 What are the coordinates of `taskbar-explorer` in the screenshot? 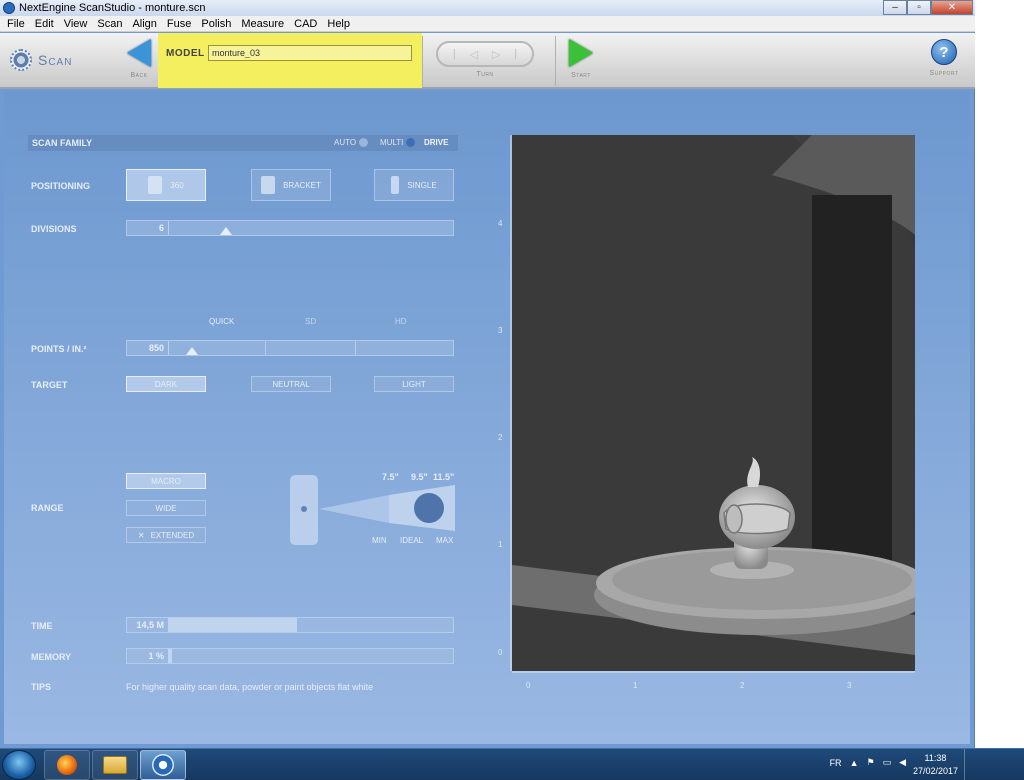 It's located at (115, 765).